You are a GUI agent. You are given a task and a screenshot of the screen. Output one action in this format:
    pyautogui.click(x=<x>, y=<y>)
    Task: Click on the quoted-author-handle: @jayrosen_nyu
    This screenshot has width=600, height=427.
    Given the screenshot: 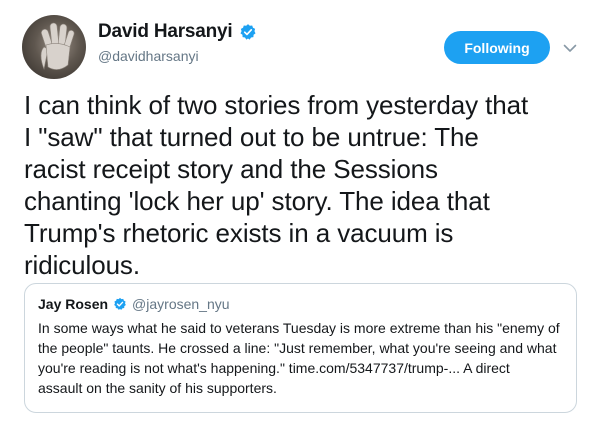 What is the action you would take?
    pyautogui.click(x=181, y=304)
    